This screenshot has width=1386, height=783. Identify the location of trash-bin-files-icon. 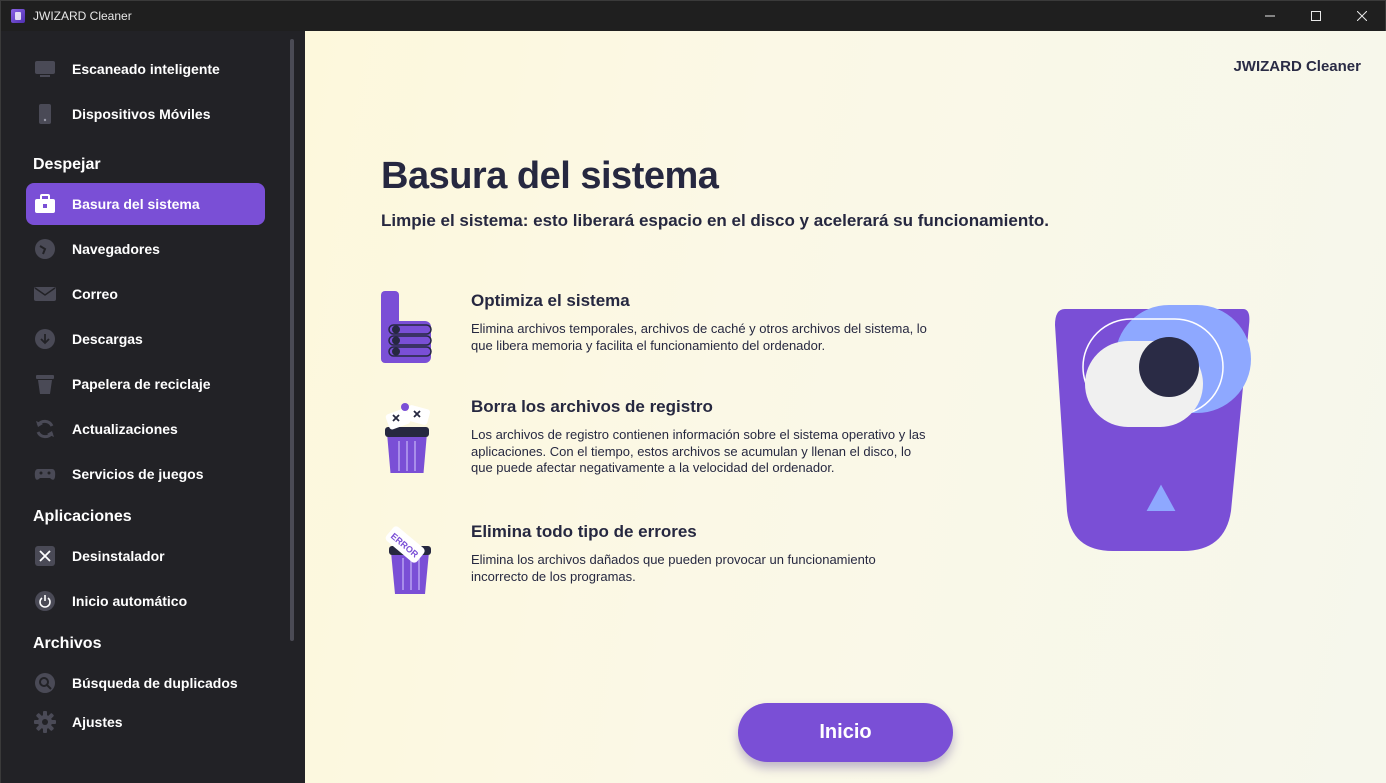
(411, 438).